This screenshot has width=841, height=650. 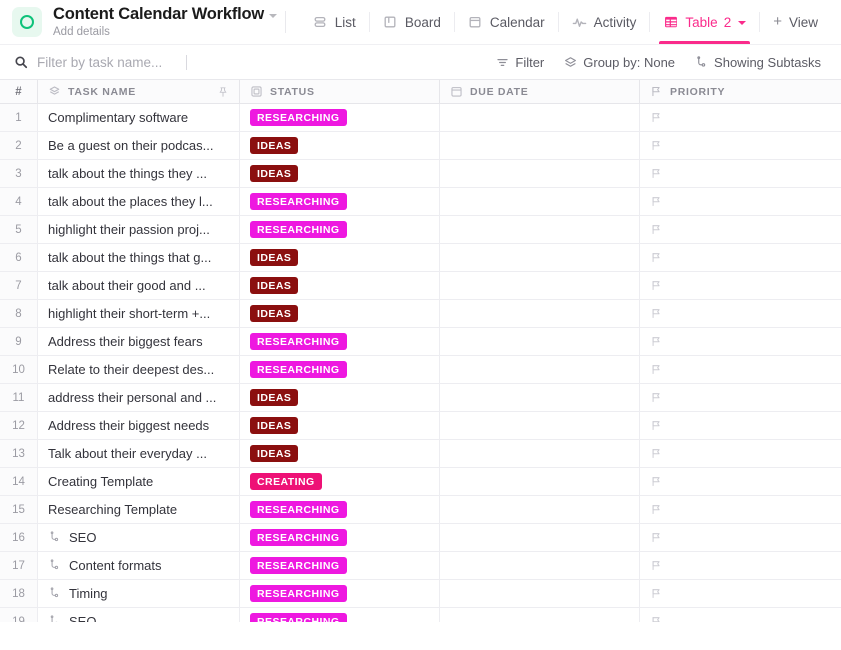 I want to click on table-row: 7 talk about their good and ... IDEAS, so click(x=420, y=286).